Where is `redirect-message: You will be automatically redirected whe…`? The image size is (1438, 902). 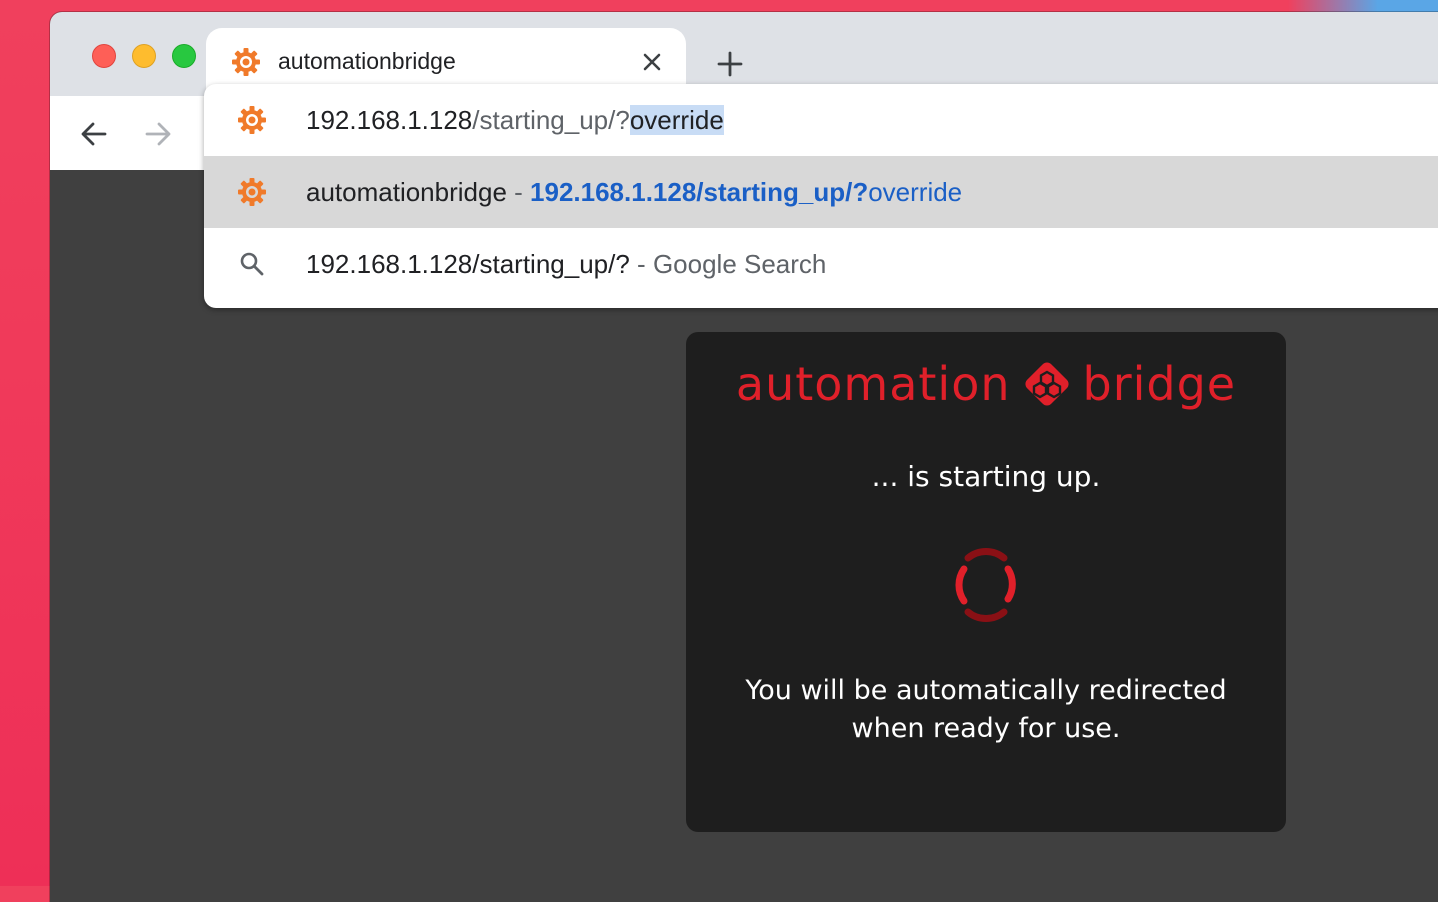
redirect-message: You will be automatically redirected whe… is located at coordinates (986, 709).